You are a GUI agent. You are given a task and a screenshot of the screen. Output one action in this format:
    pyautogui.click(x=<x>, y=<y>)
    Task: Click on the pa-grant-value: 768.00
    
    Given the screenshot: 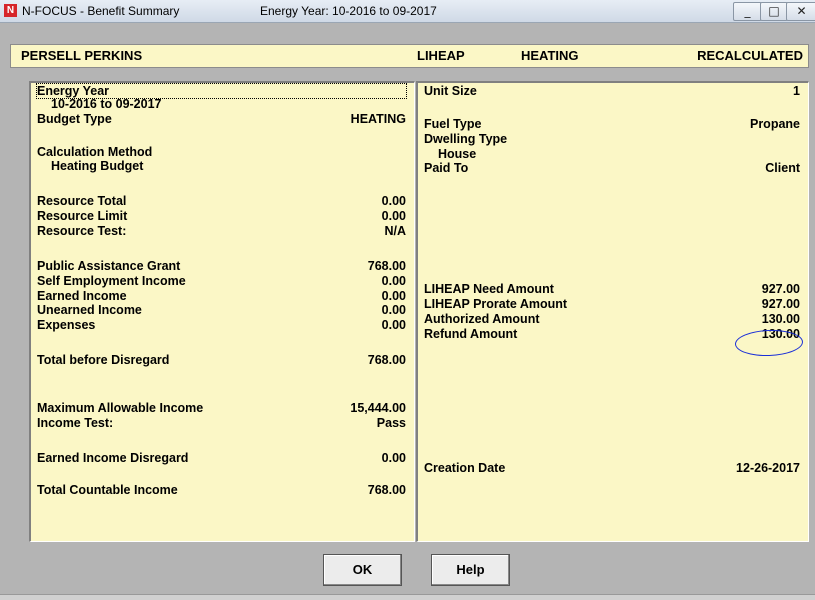 What is the action you would take?
    pyautogui.click(x=386, y=266)
    